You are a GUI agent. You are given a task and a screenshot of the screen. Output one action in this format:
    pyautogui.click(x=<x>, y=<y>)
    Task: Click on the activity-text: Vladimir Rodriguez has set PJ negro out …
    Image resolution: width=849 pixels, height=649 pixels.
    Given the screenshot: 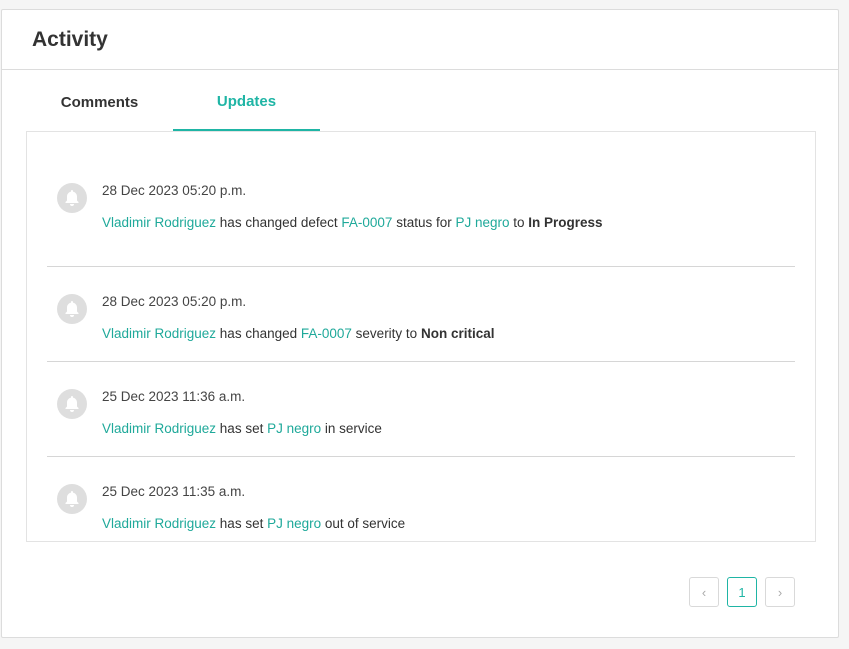 What is the action you would take?
    pyautogui.click(x=253, y=524)
    